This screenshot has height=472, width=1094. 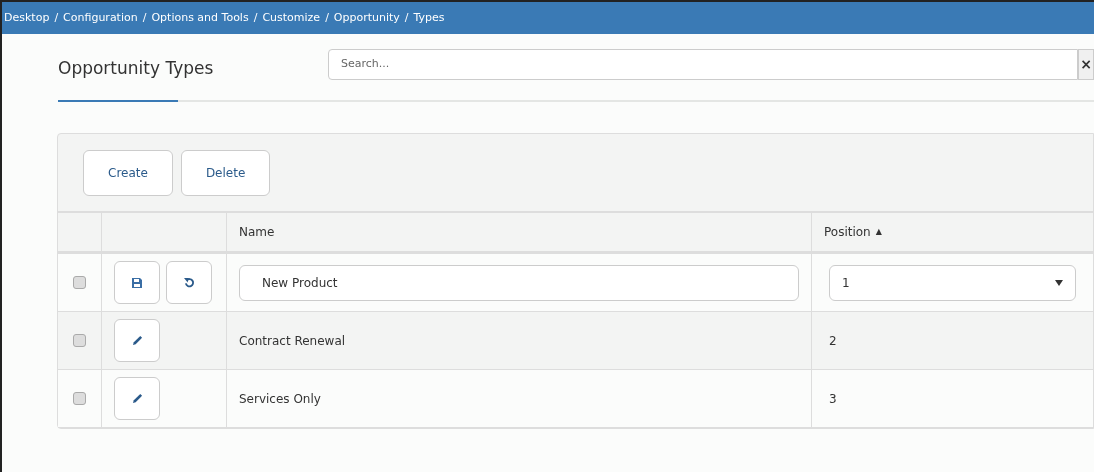 What do you see at coordinates (833, 399) in the screenshot?
I see `table-cell-text: 3` at bounding box center [833, 399].